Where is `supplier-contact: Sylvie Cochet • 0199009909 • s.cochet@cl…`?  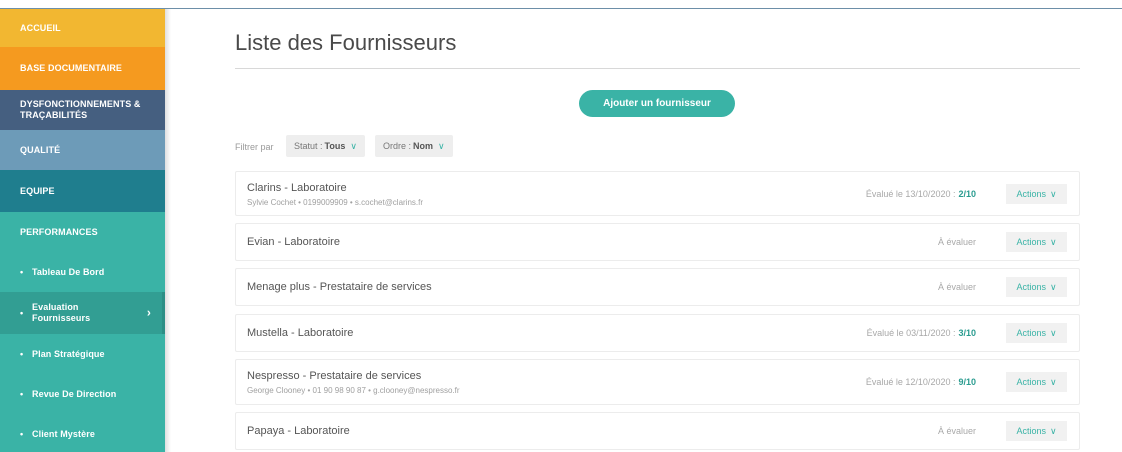
supplier-contact: Sylvie Cochet • 0199009909 • s.cochet@cl… is located at coordinates (335, 202).